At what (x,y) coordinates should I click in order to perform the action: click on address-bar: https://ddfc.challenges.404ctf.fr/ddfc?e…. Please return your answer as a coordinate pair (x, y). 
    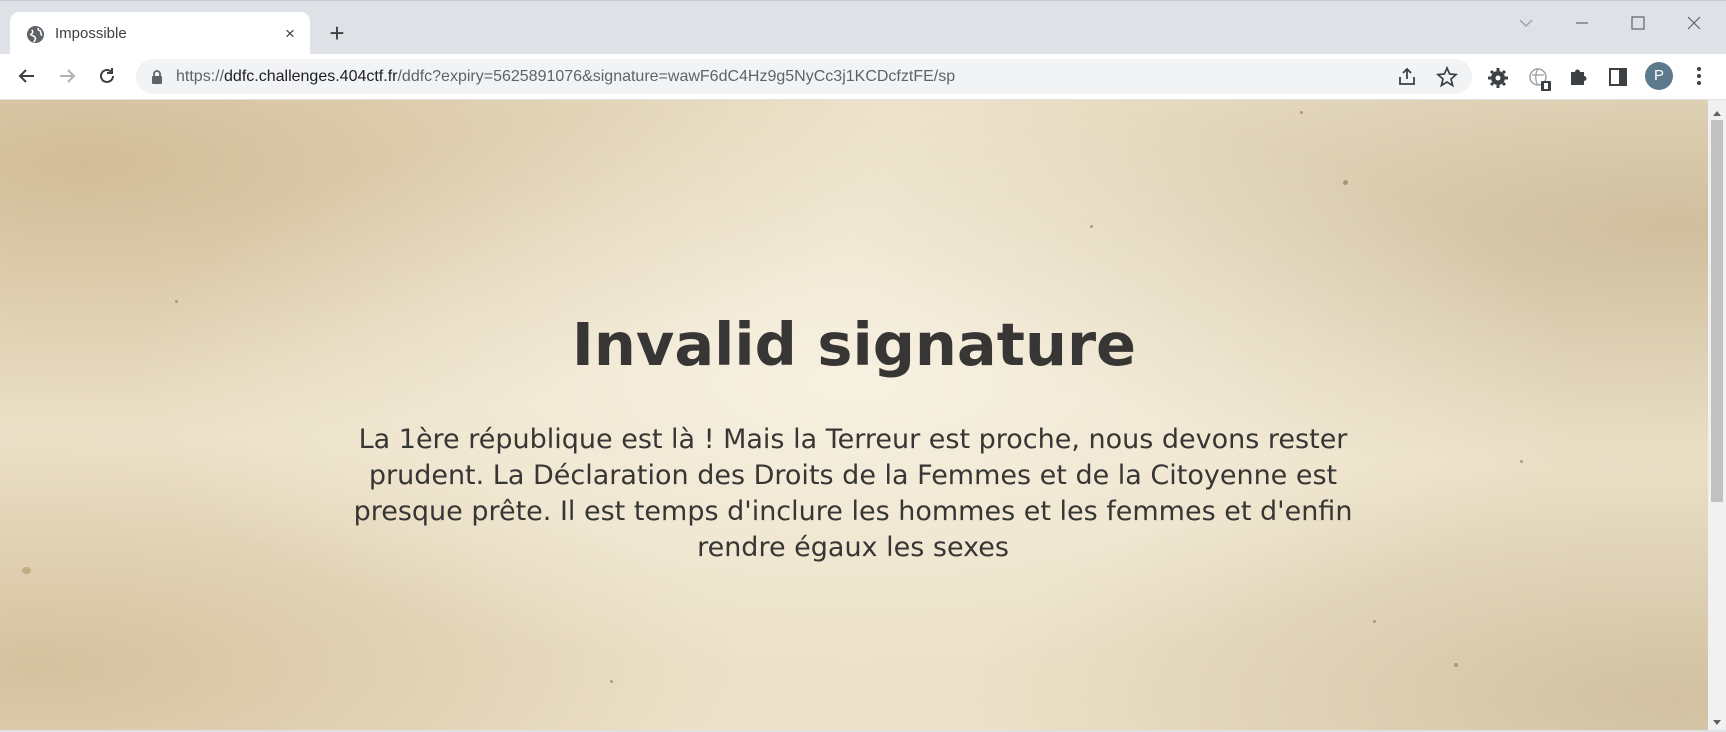
    Looking at the image, I should click on (804, 76).